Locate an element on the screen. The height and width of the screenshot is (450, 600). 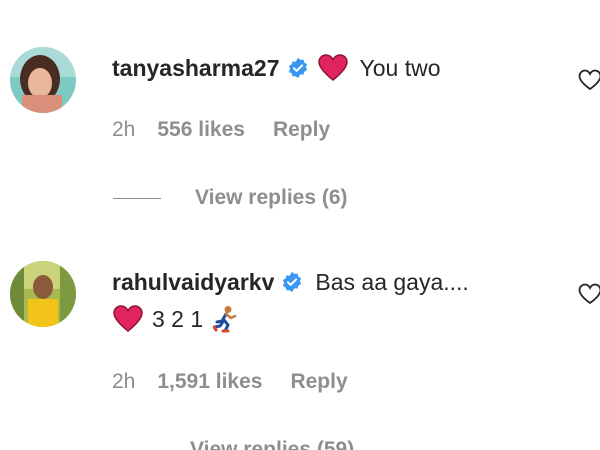
view-replies-button: View replies (6) is located at coordinates (230, 198).